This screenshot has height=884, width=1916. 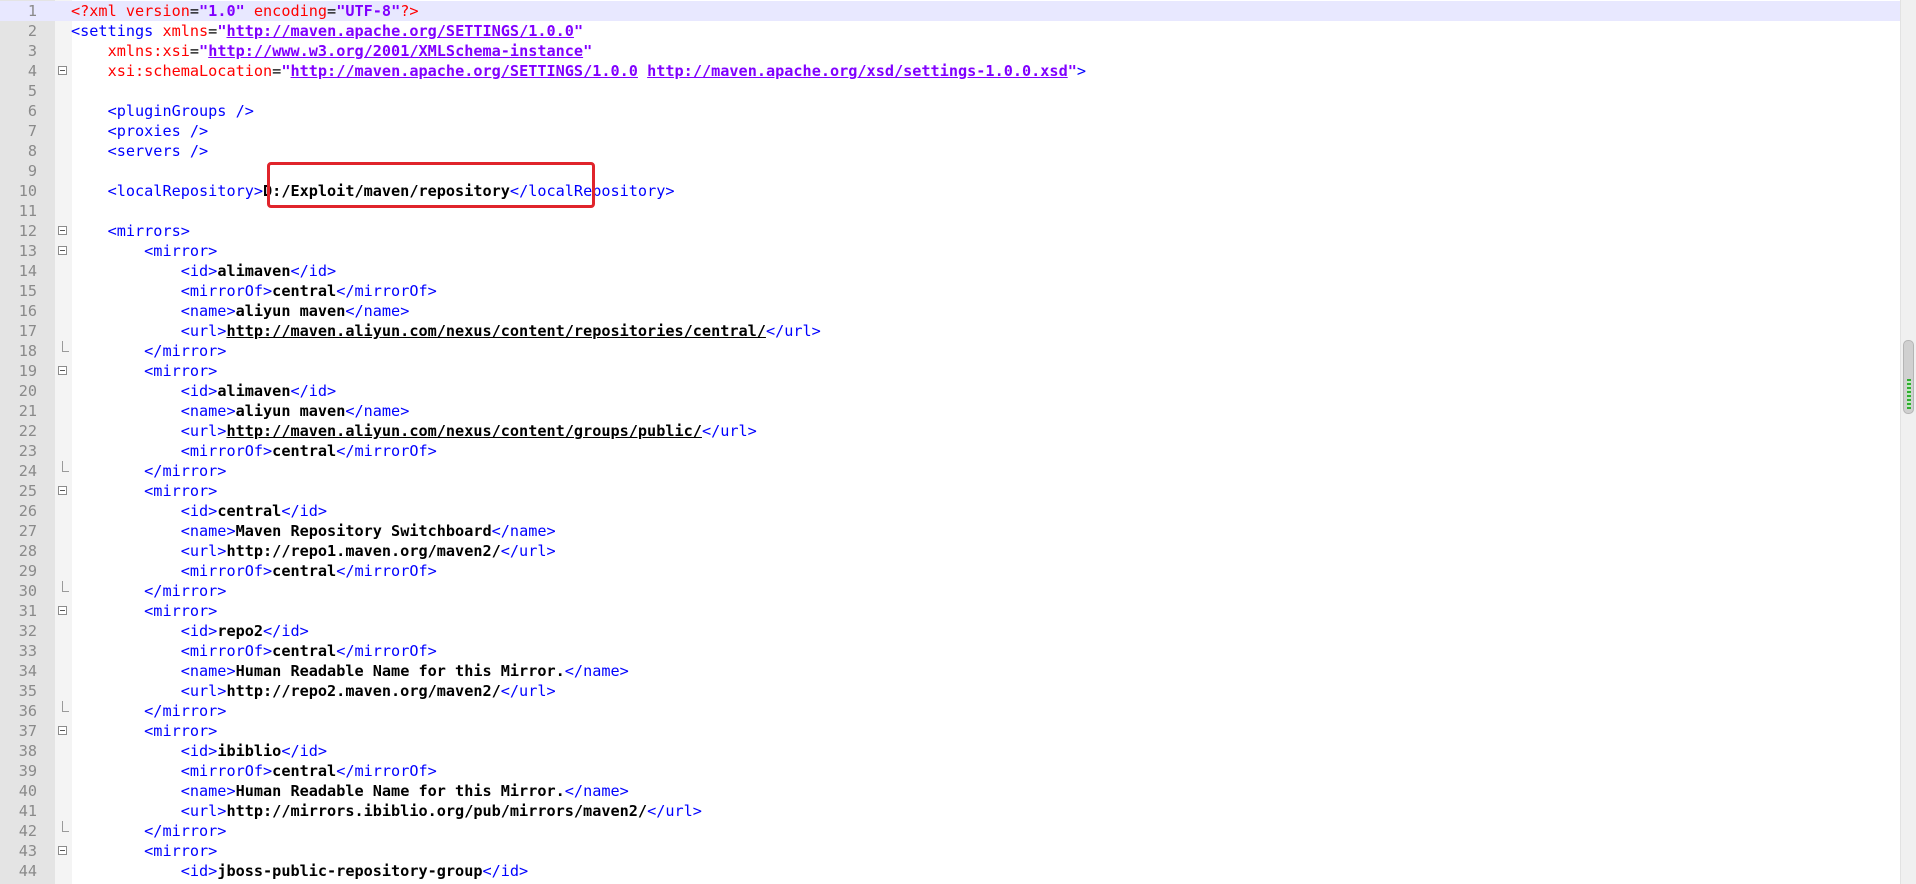 I want to click on code-line: 32 <id>repo2</id>, so click(x=950, y=631).